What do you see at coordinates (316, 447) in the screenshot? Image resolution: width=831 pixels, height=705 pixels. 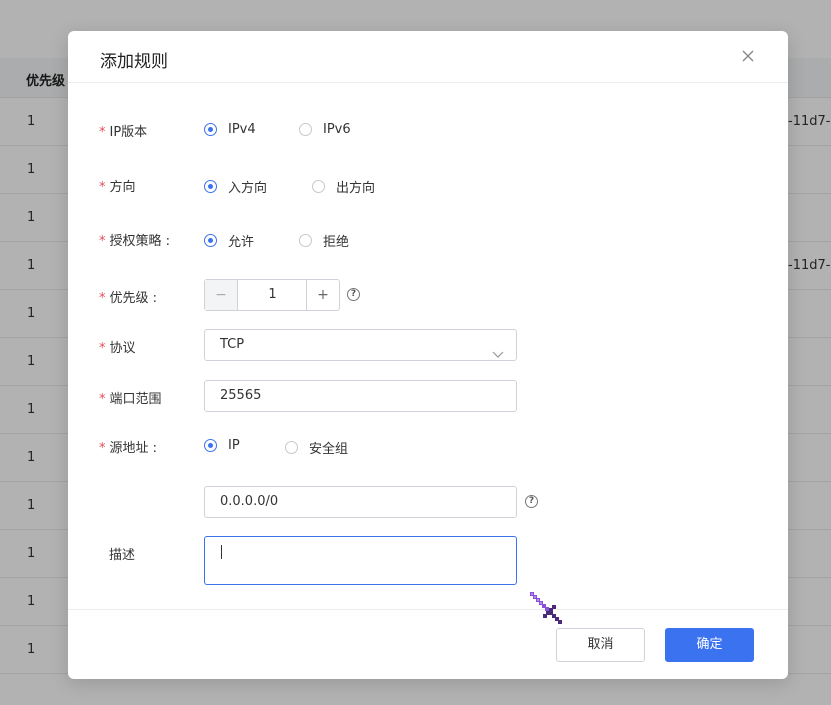 I see `radio-source-security-group: 安全组` at bounding box center [316, 447].